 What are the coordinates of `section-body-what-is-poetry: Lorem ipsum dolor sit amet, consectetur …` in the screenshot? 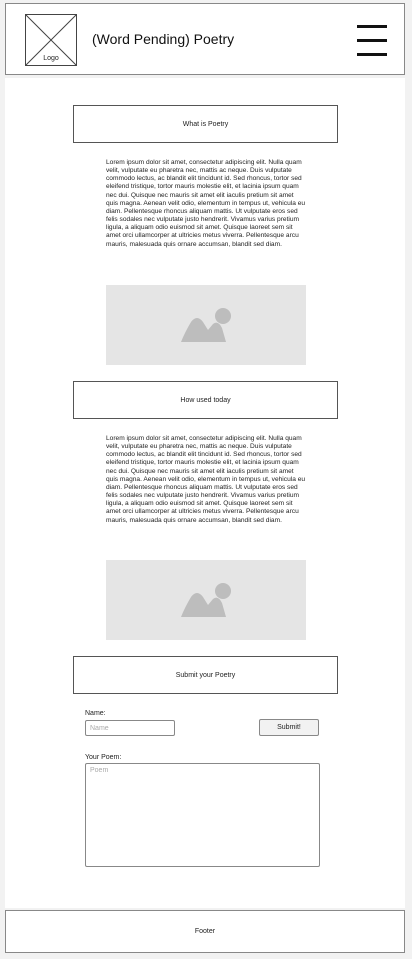 It's located at (206, 203).